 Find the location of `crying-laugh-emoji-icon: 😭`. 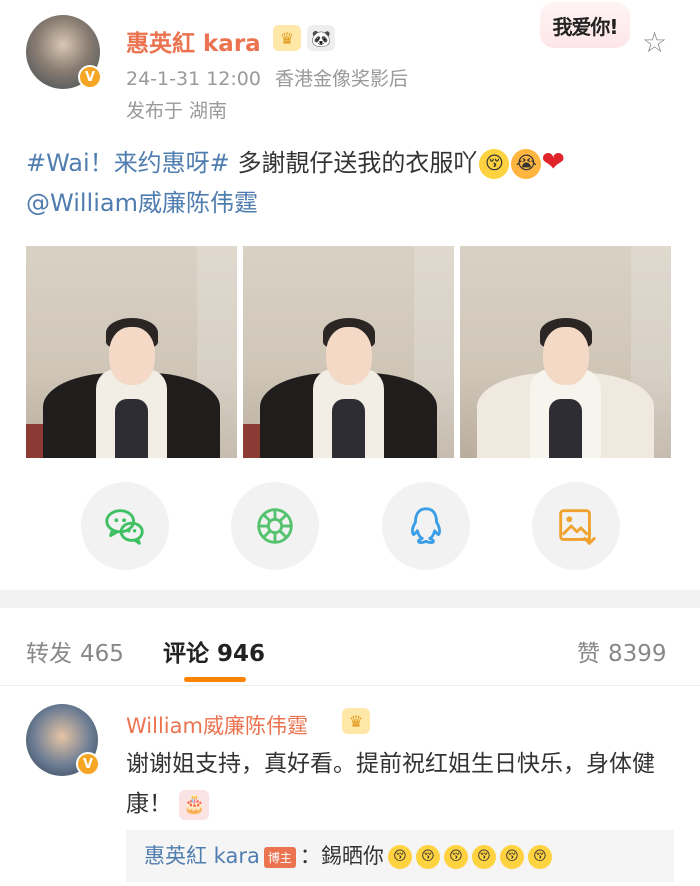

crying-laugh-emoji-icon: 😭 is located at coordinates (526, 164).